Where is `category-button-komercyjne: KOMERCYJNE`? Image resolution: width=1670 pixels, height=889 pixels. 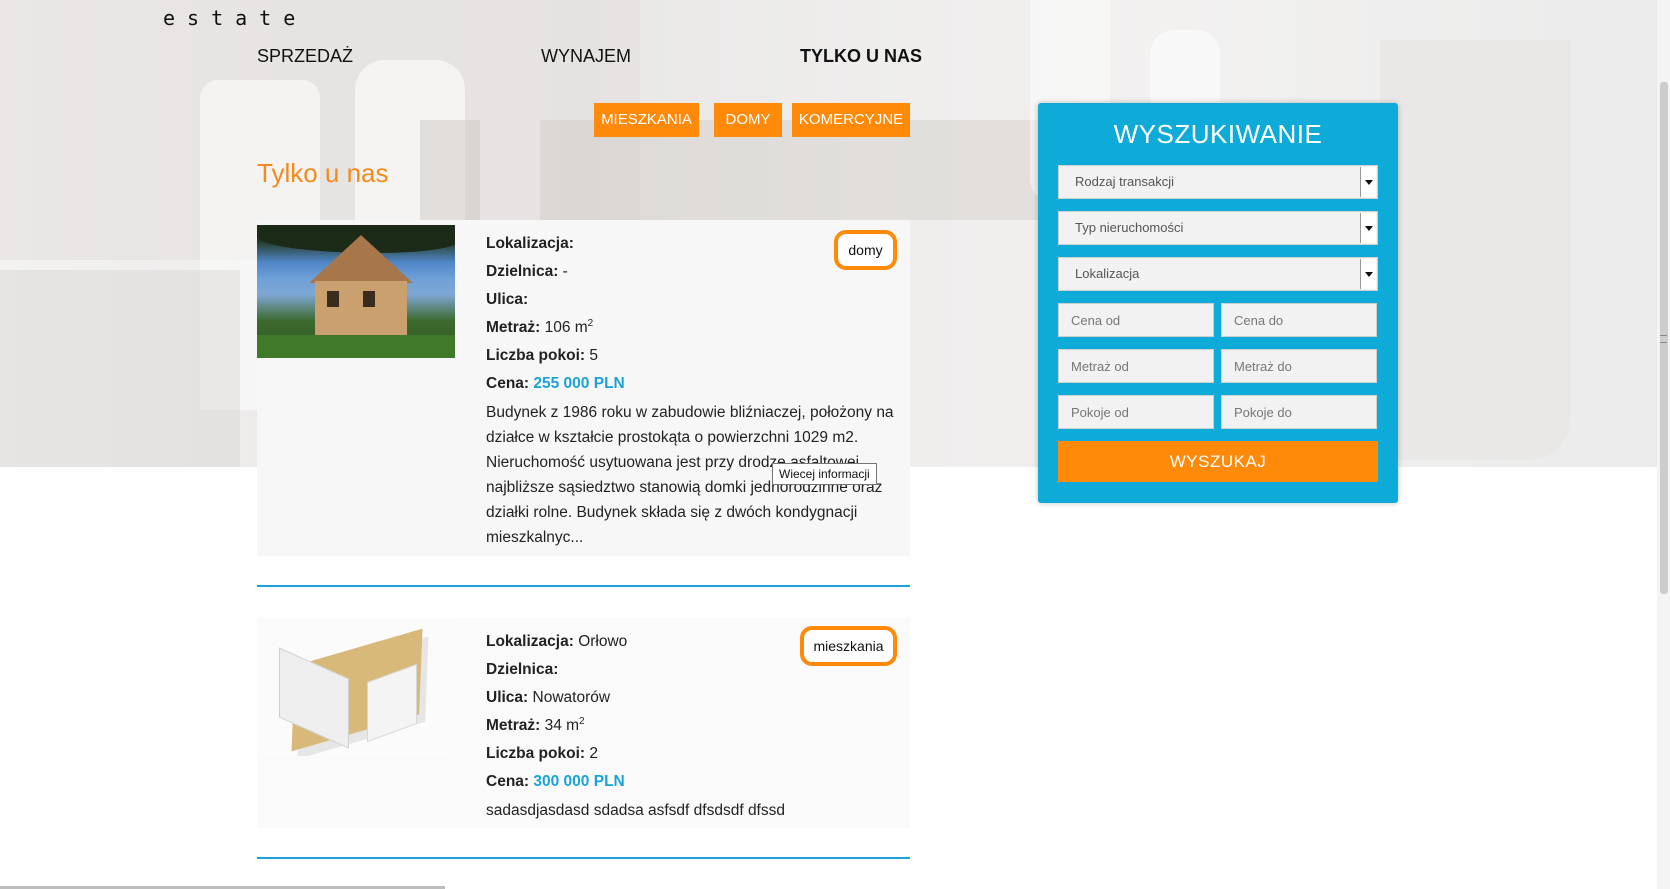 category-button-komercyjne: KOMERCYJNE is located at coordinates (851, 120).